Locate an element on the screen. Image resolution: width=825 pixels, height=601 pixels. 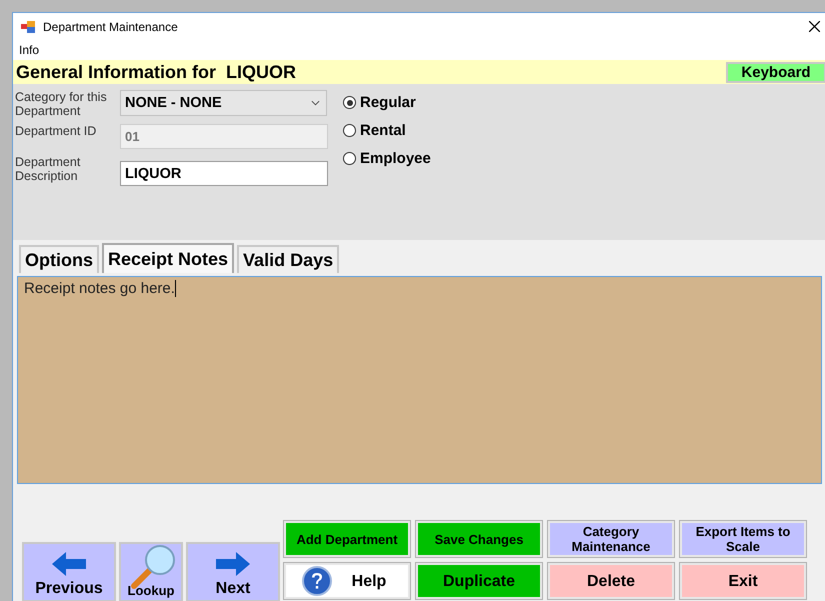
right-arrow-icon is located at coordinates (233, 564).